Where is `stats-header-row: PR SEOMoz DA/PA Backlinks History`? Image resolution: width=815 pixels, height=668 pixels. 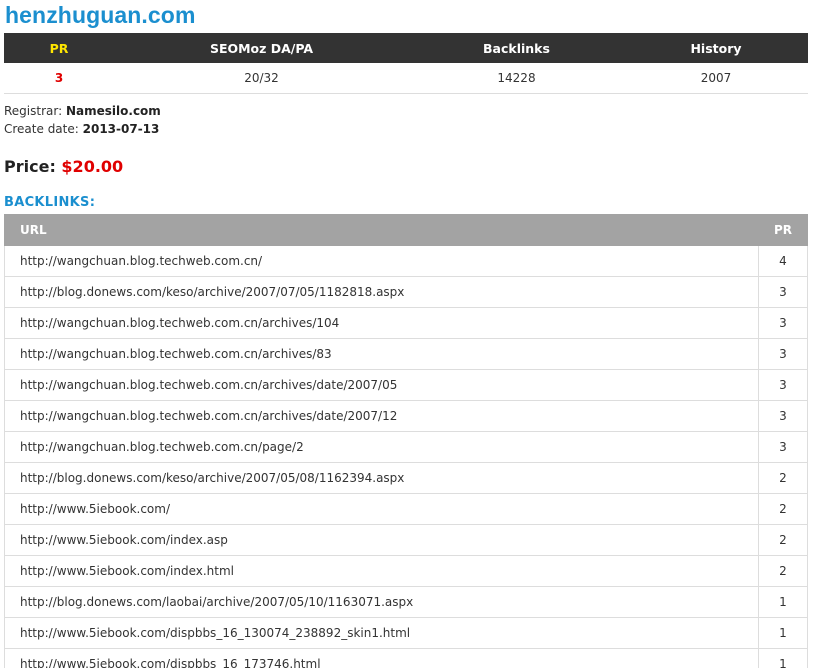
stats-header-row: PR SEOMoz DA/PA Backlinks History is located at coordinates (406, 48).